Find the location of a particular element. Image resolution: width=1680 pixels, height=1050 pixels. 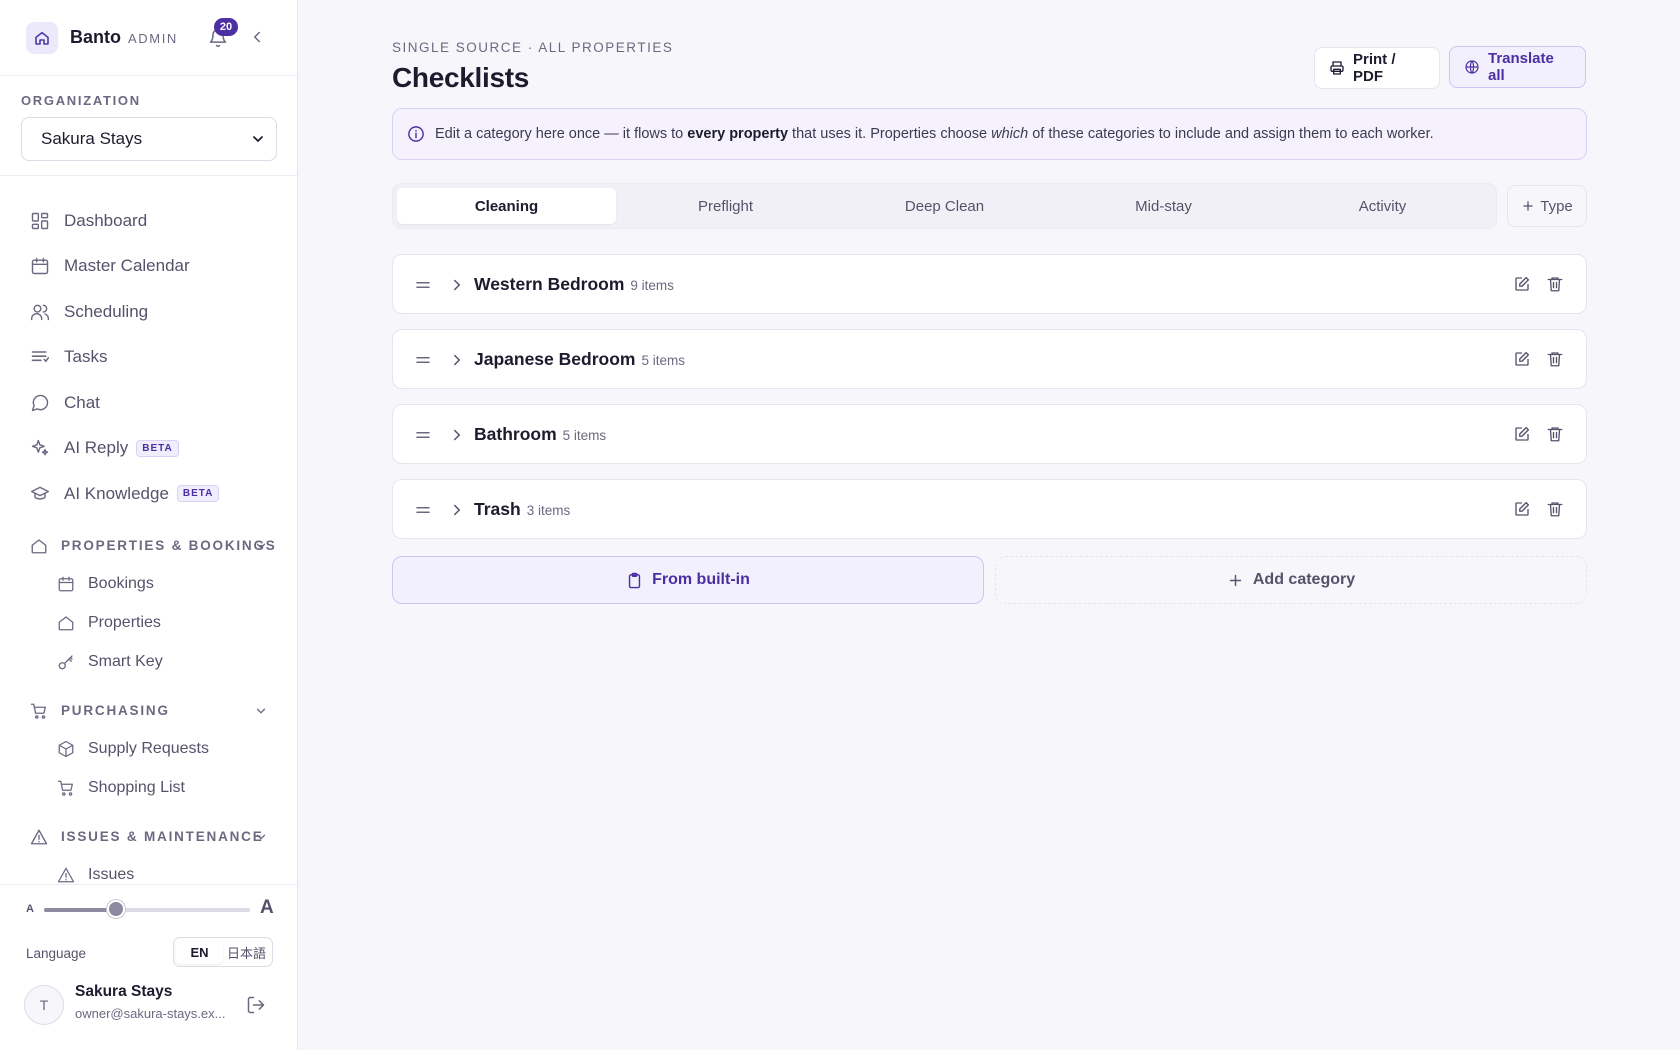

sidebar-item-tasks: Tasks is located at coordinates (148, 358).